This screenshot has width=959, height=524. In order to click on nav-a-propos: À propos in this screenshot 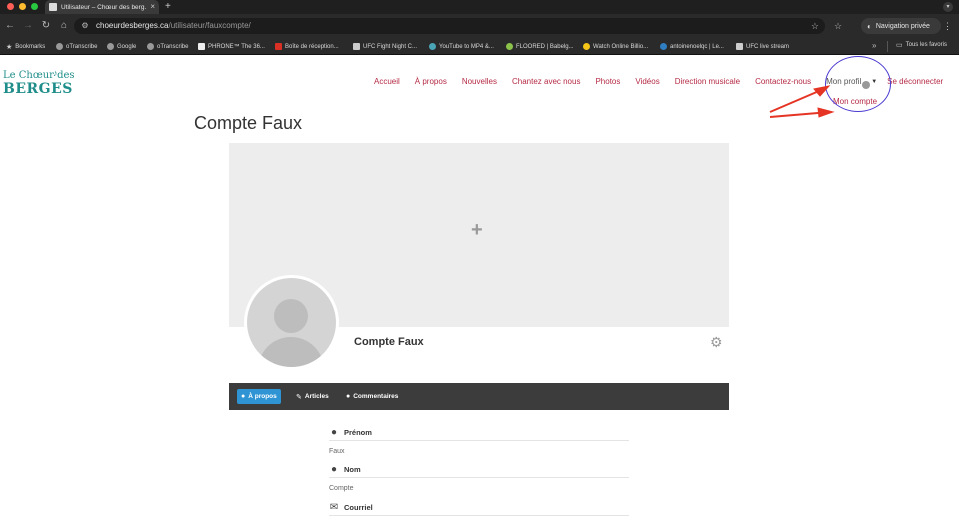, I will do `click(431, 81)`.